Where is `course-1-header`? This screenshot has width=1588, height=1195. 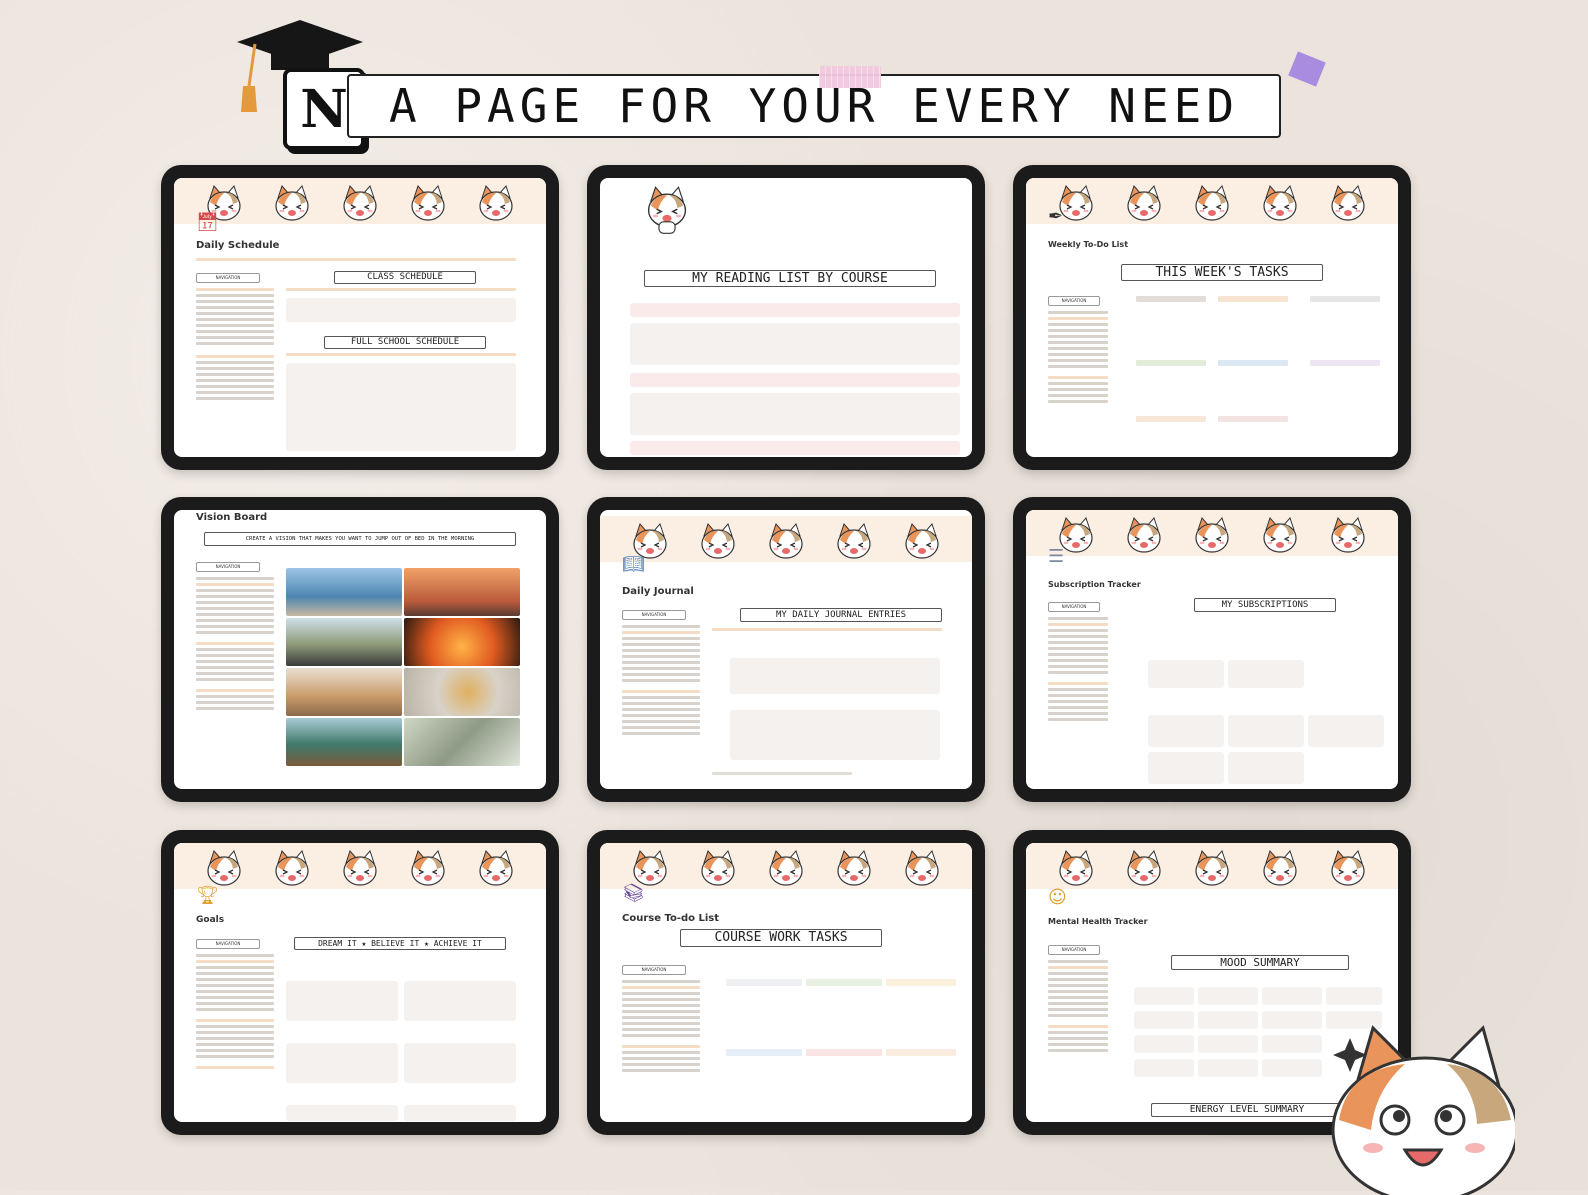 course-1-header is located at coordinates (764, 982).